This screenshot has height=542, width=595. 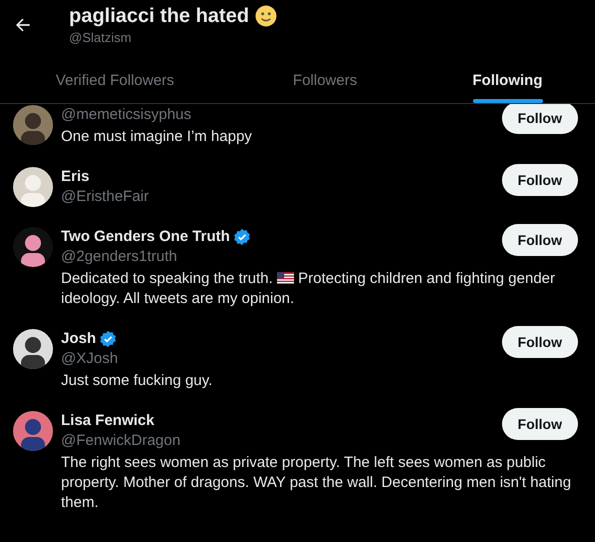 What do you see at coordinates (75, 177) in the screenshot?
I see `user-name: Eris` at bounding box center [75, 177].